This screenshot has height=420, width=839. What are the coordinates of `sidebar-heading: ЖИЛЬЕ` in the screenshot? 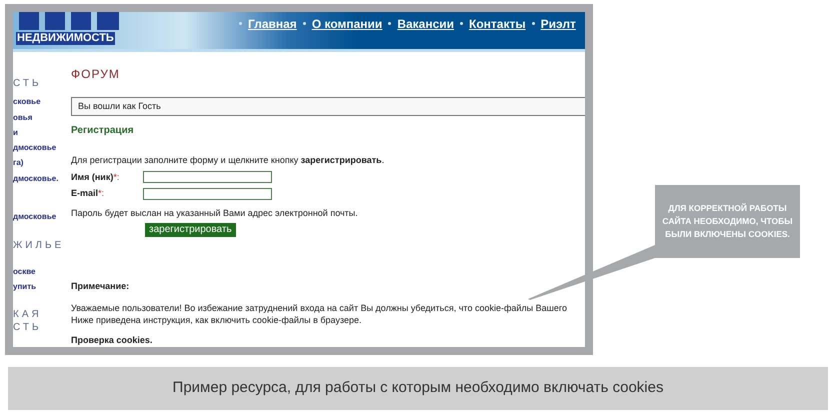 It's located at (39, 246).